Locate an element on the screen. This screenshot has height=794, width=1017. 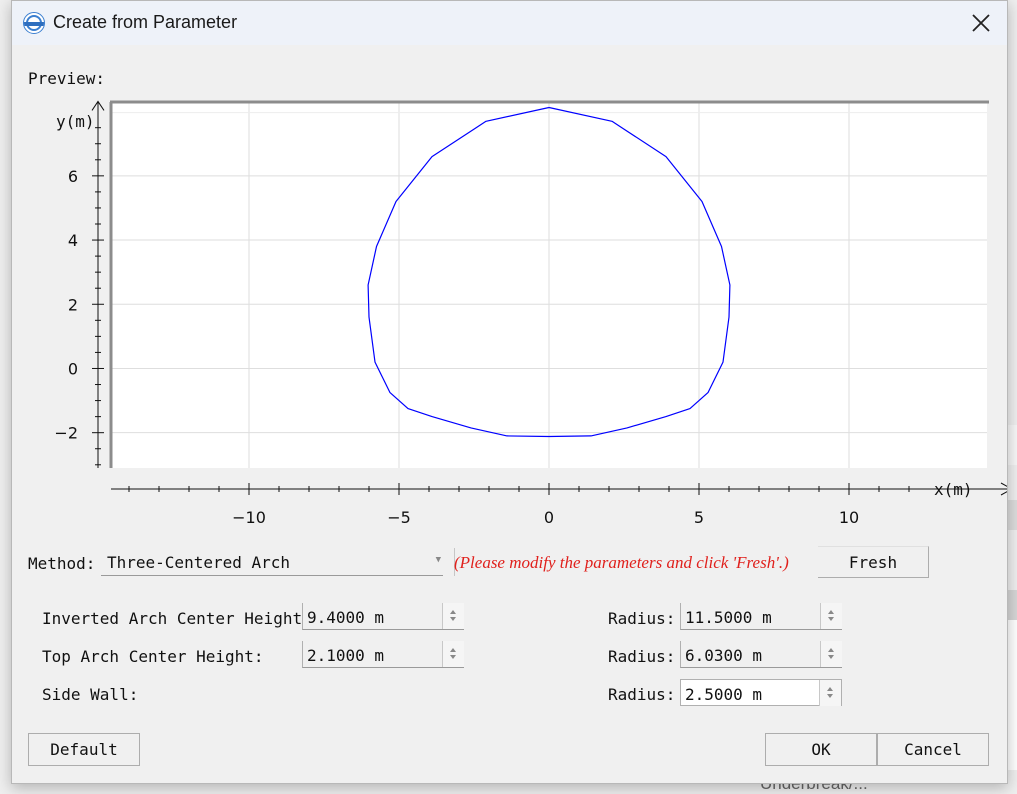
method-select-value: Three-Centered Arch is located at coordinates (199, 562).